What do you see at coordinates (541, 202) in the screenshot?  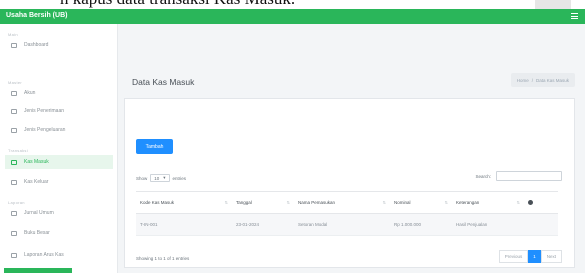 I see `column-header-action` at bounding box center [541, 202].